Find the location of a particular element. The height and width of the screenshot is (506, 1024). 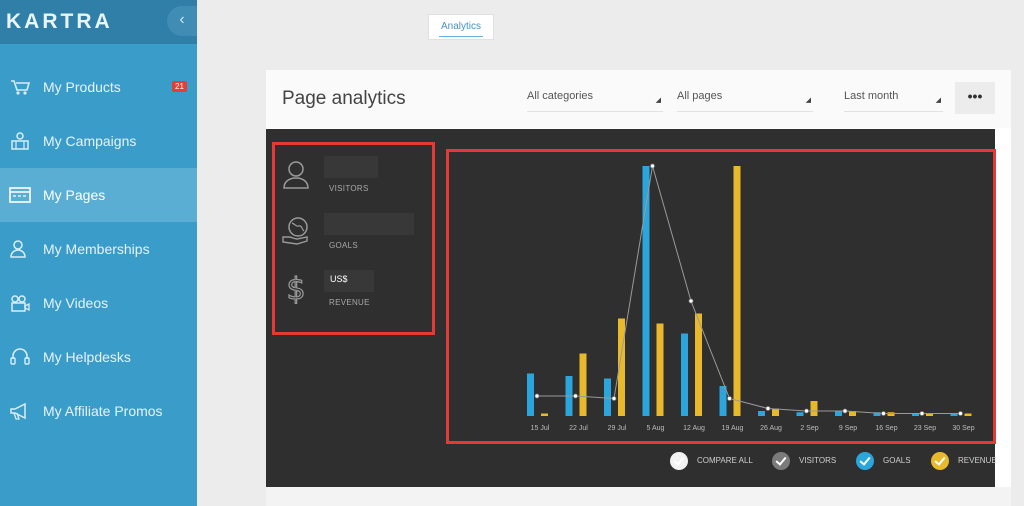

sidebar-item-label: My Campaigns is located at coordinates (90, 141).